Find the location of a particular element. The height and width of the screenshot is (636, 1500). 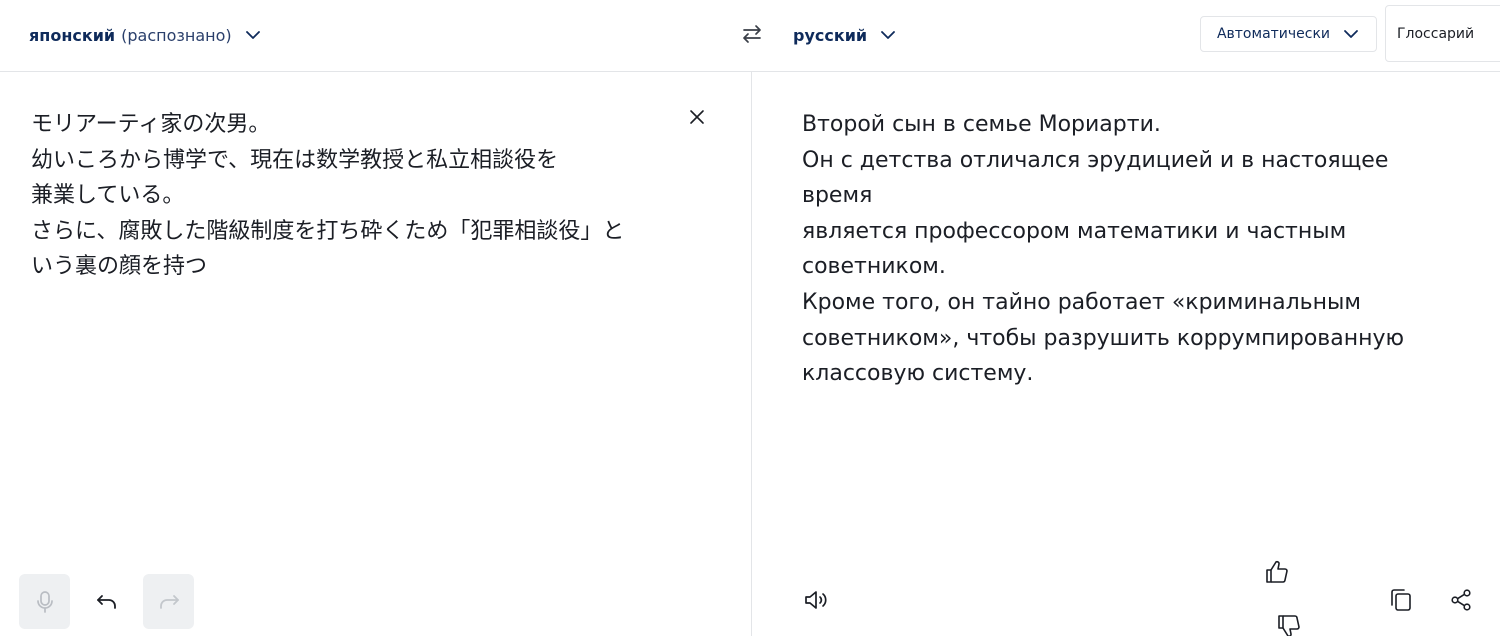

listen-button is located at coordinates (816, 600).